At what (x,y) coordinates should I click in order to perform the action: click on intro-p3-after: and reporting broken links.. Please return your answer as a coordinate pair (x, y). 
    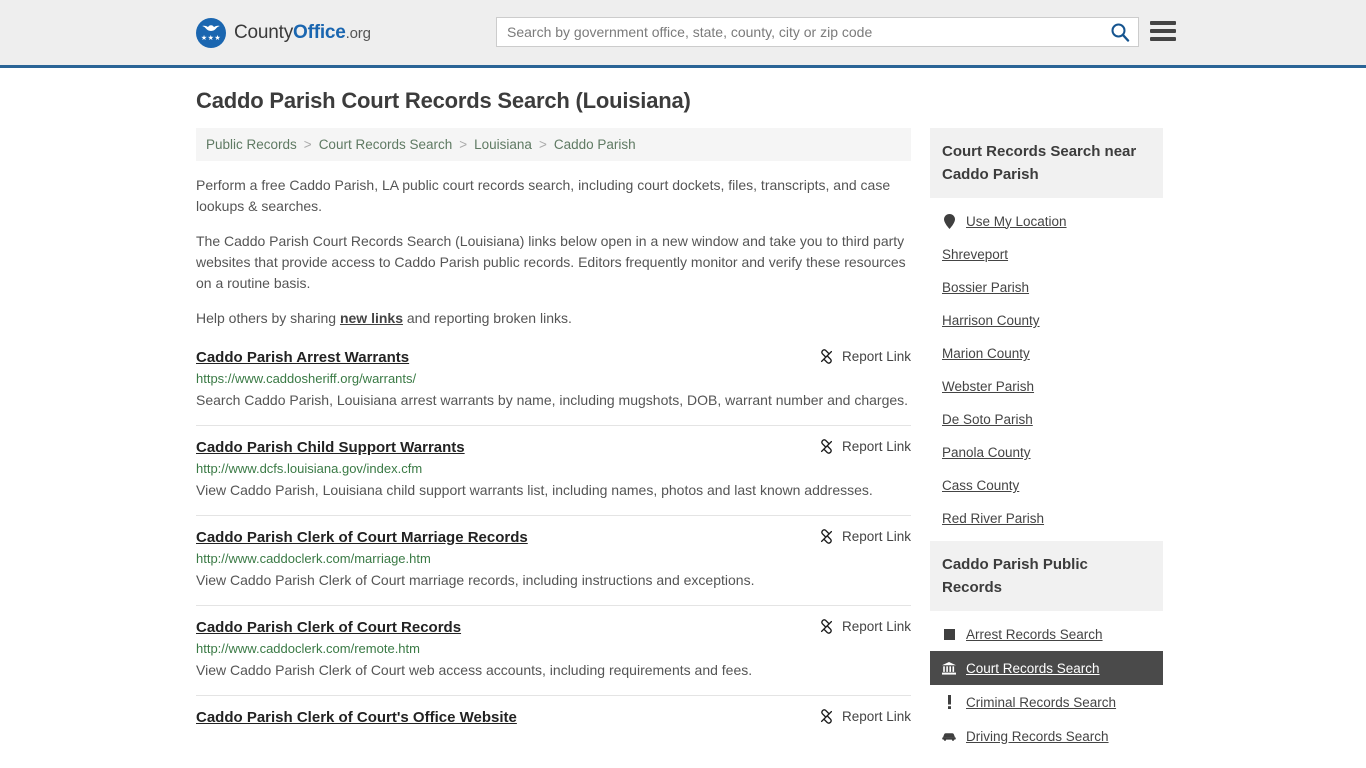
    Looking at the image, I should click on (487, 318).